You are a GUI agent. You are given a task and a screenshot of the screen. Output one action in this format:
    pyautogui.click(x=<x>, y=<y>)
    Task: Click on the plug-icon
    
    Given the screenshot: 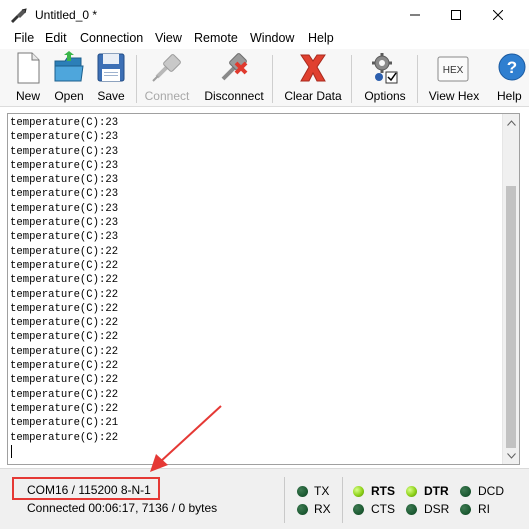 What is the action you would take?
    pyautogui.click(x=166, y=68)
    